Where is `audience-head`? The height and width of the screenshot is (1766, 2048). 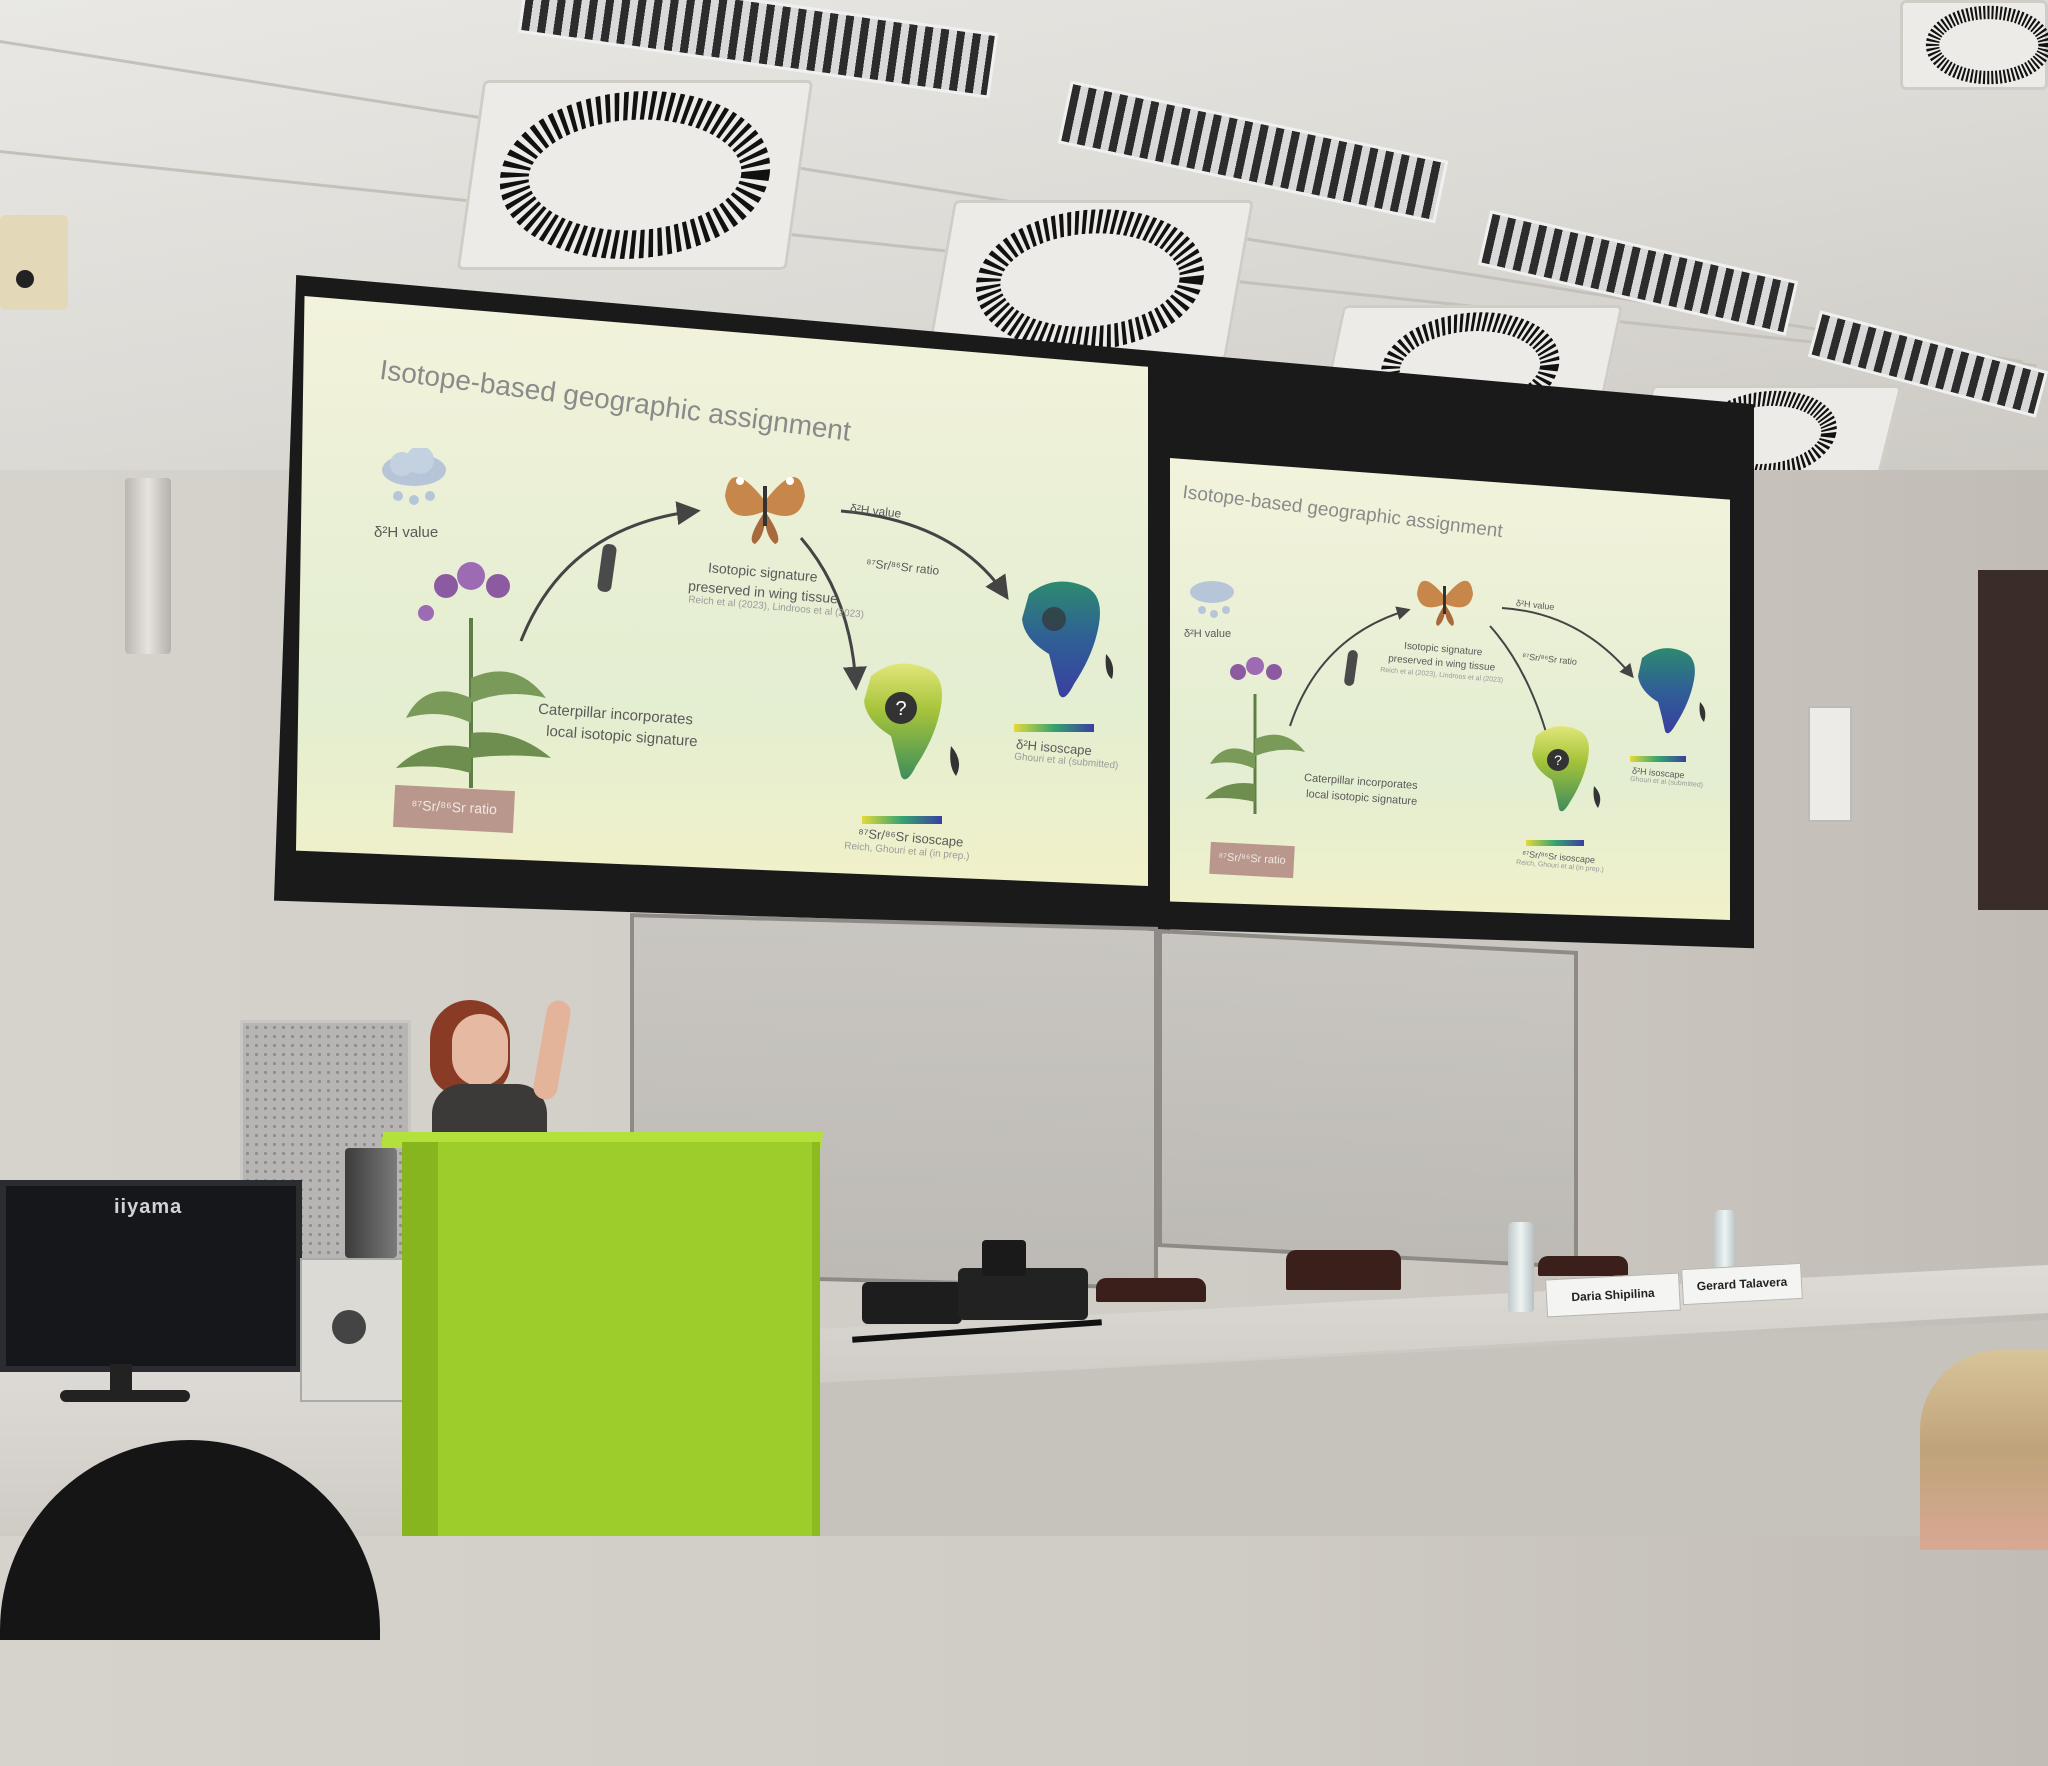
audience-head is located at coordinates (1984, 1450).